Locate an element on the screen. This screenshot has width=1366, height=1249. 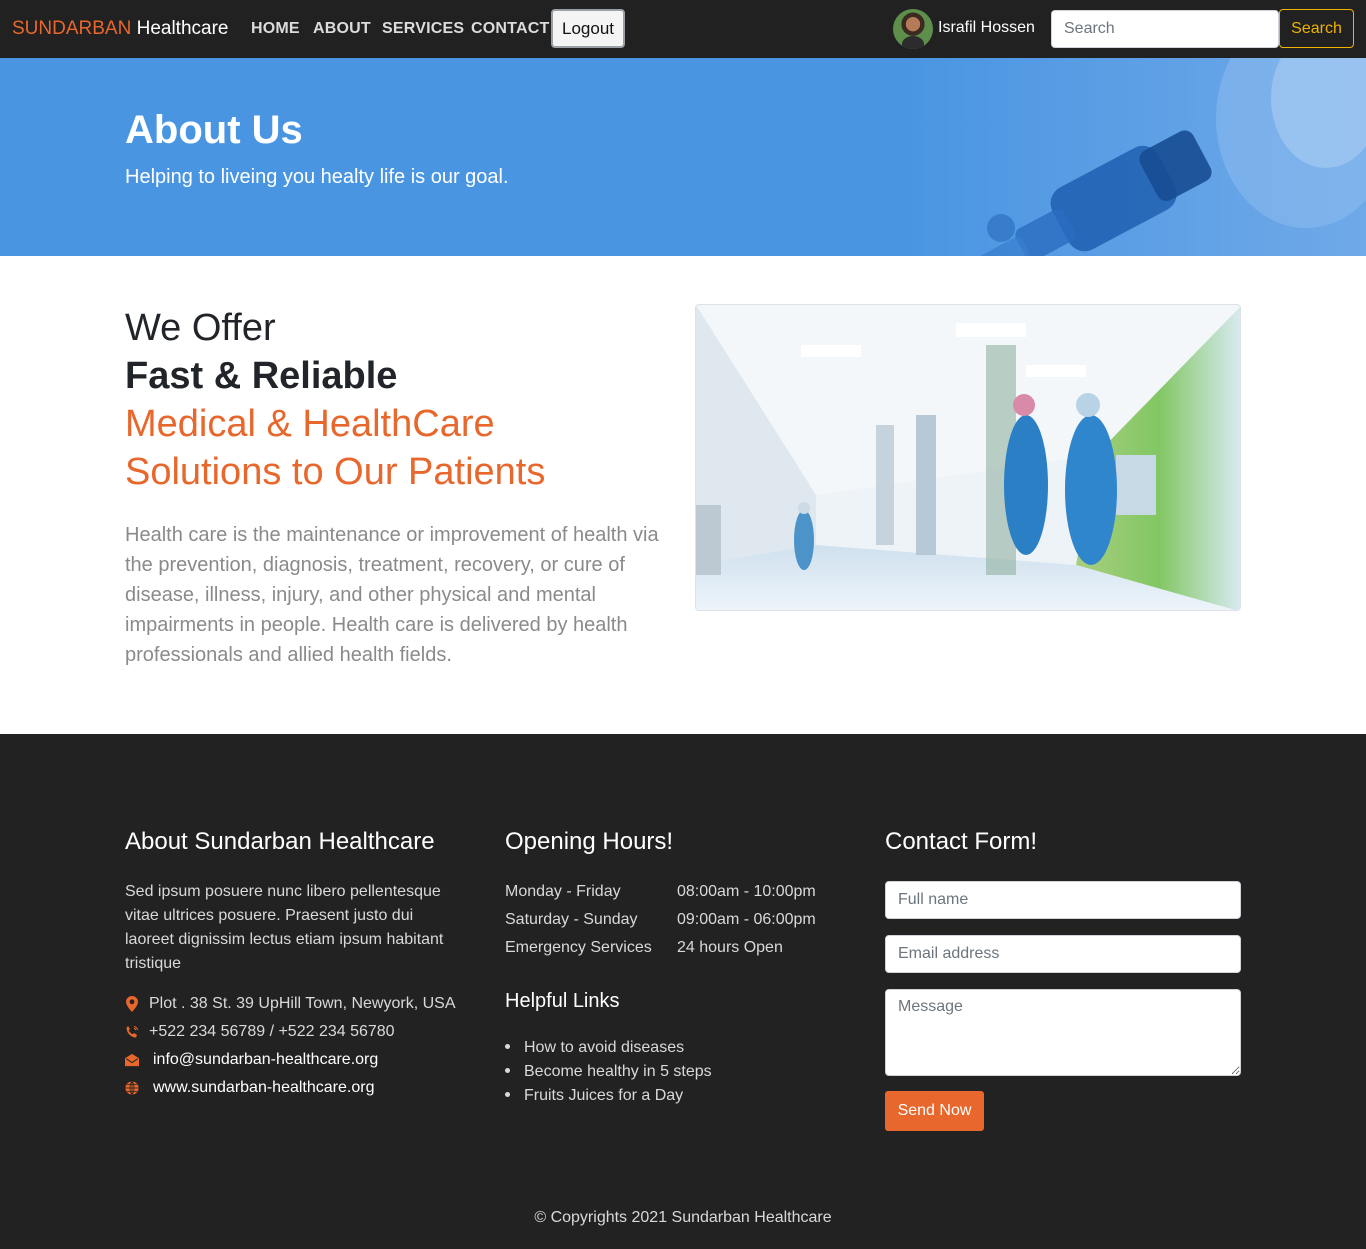
email-link: info@sundarban-healthcare.org is located at coordinates (265, 1060).